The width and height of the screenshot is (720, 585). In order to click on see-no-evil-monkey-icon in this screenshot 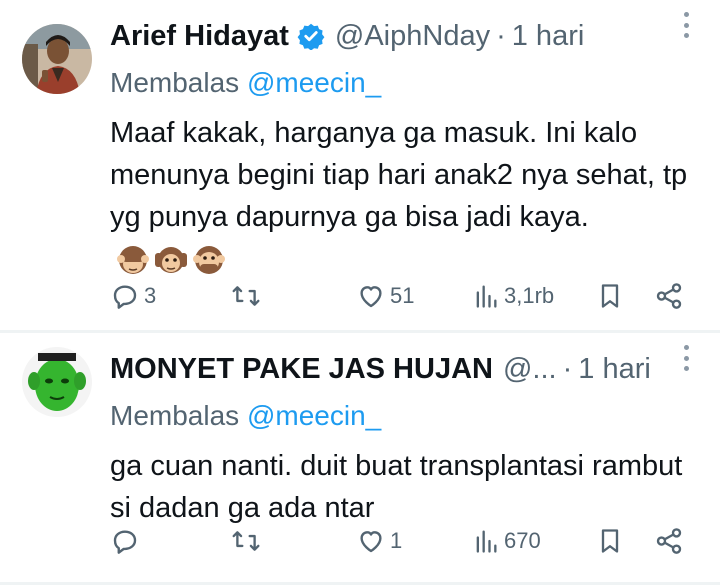, I will do `click(133, 260)`.